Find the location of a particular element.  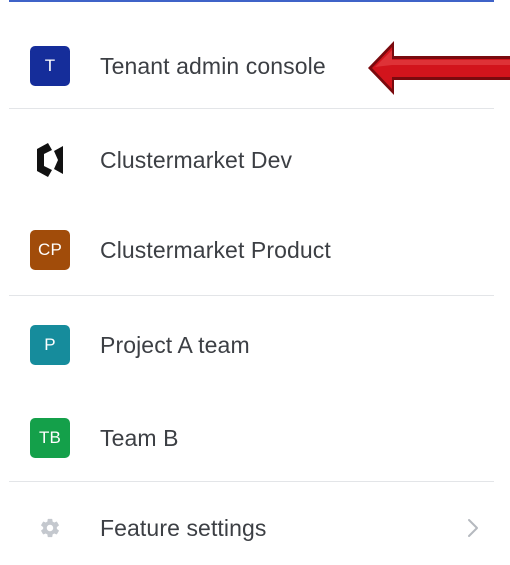

menu-item-clustermarket-dev: Clustermarket Dev is located at coordinates (251, 160).